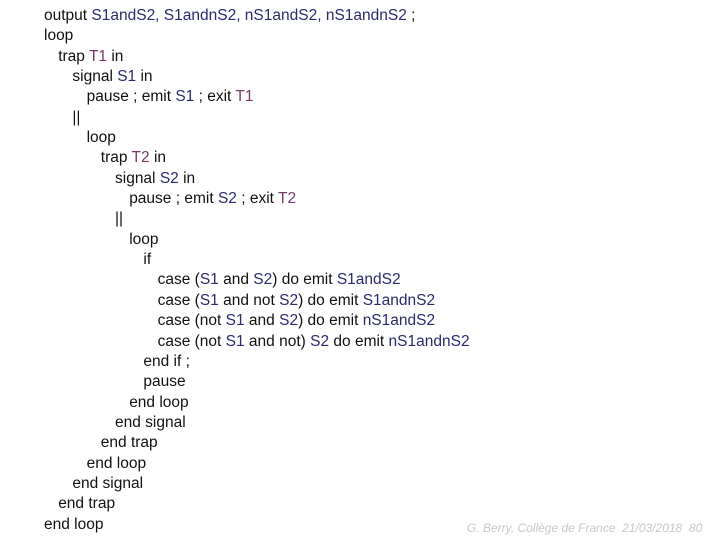  I want to click on code-line: trap T2 in, so click(257, 158).